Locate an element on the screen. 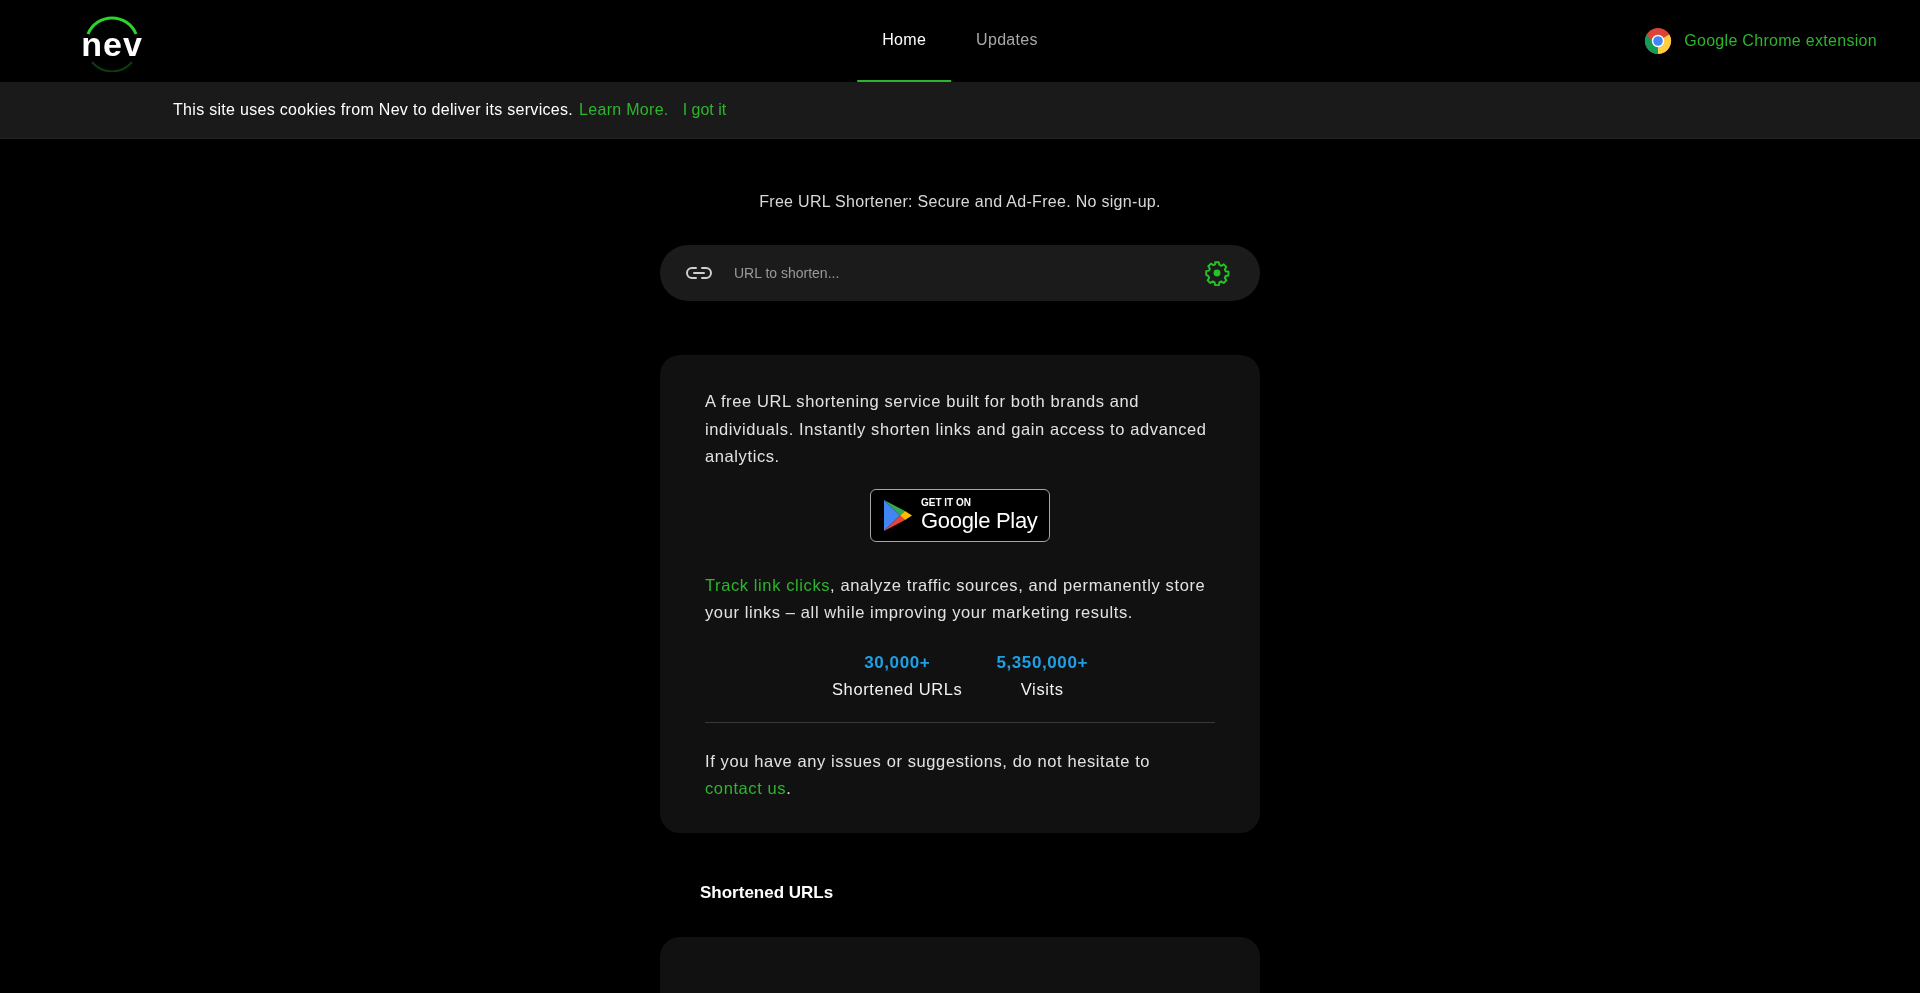 Image resolution: width=1920 pixels, height=993 pixels. track-clicks-link: Track link clicks is located at coordinates (768, 584).